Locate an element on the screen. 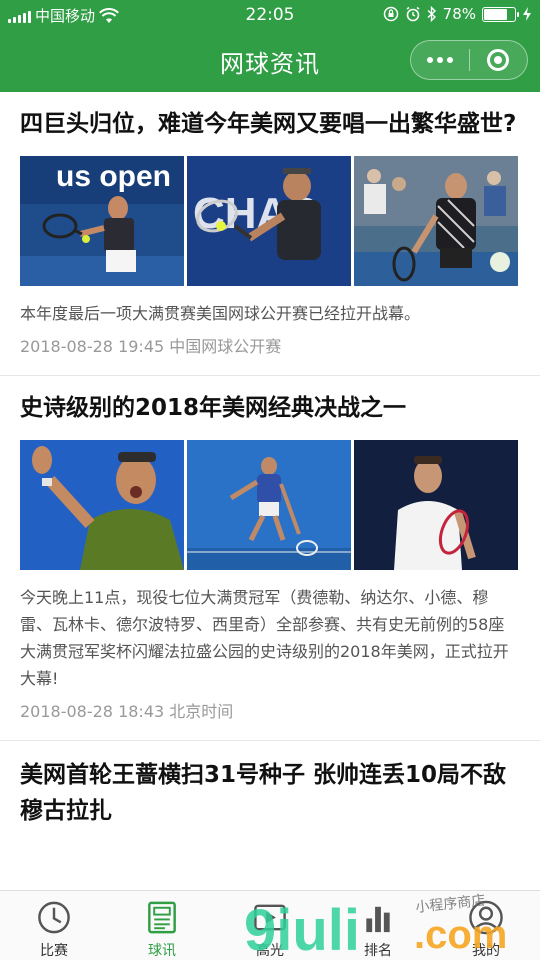  app-header: 网球资讯 is located at coordinates (270, 61).